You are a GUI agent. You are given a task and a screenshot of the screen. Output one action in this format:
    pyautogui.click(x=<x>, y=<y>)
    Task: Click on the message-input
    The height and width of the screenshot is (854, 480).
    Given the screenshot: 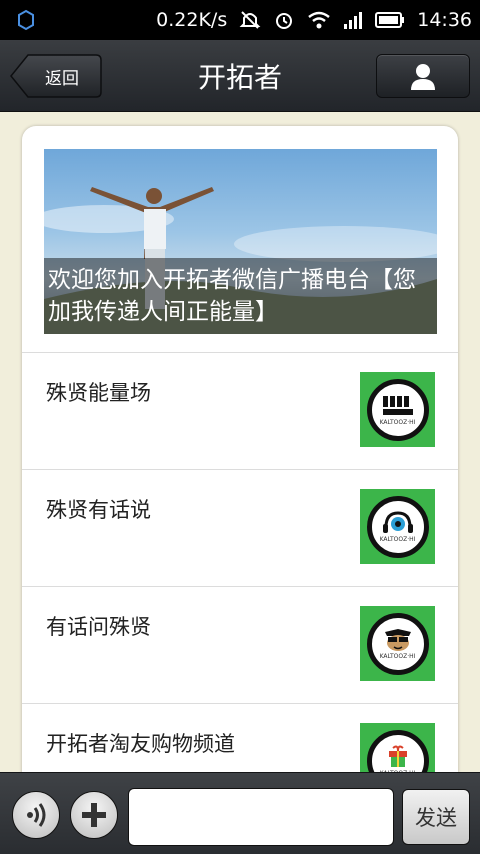 What is the action you would take?
    pyautogui.click(x=261, y=817)
    